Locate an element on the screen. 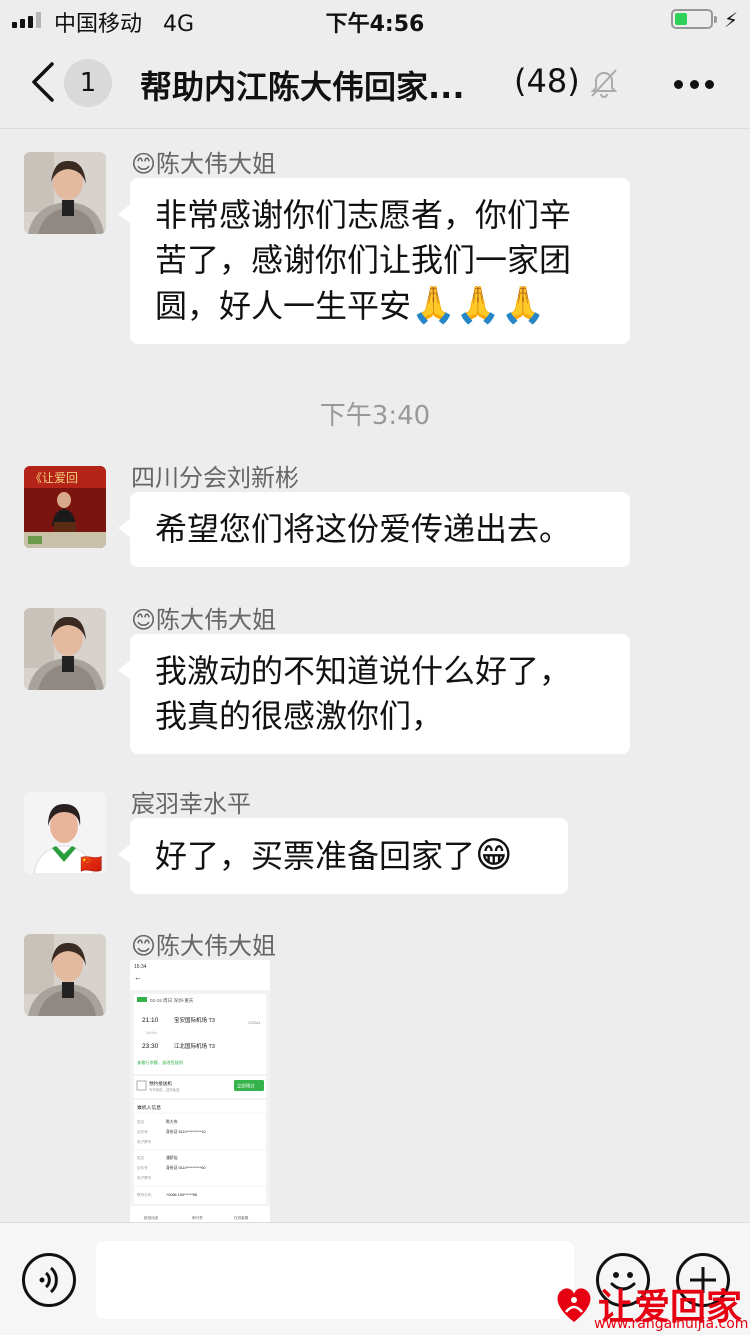  message-line: 希望您们将这份爱传递出去。 is located at coordinates (363, 529).